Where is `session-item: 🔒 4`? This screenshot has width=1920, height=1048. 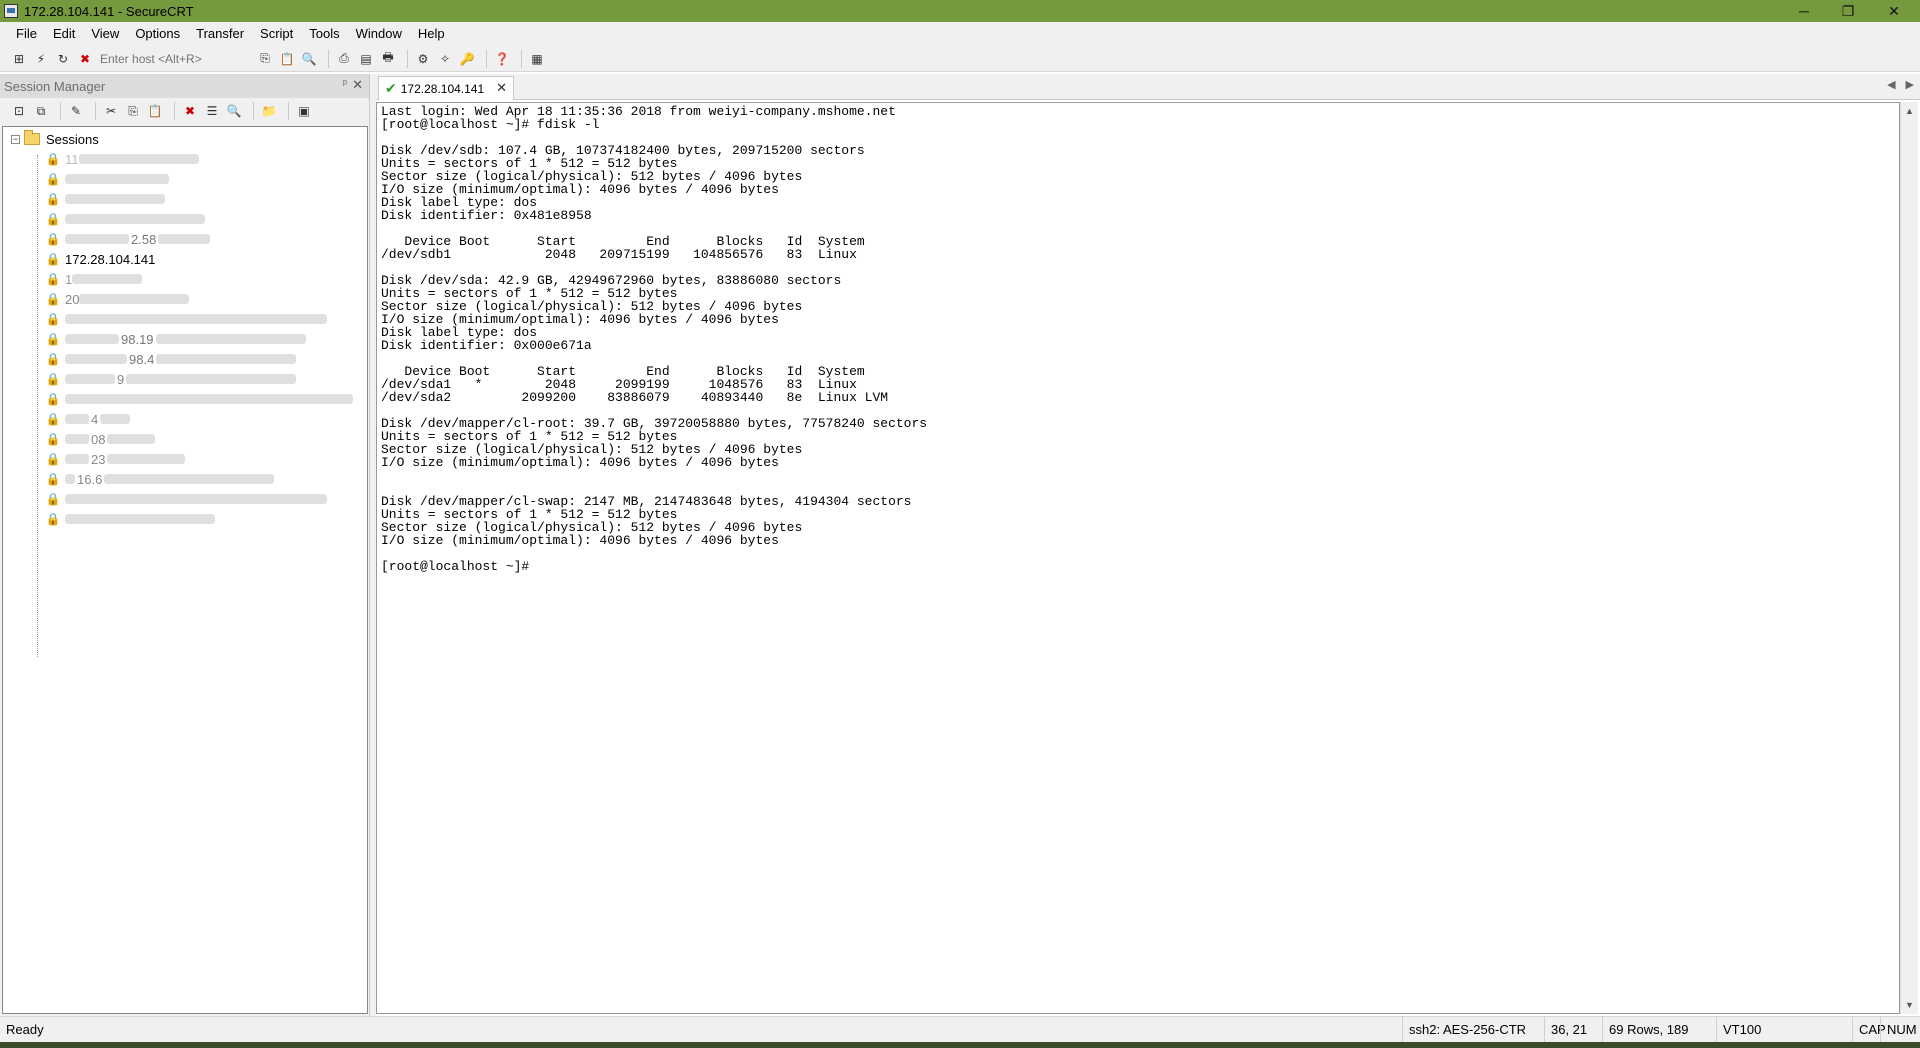 session-item: 🔒 4 is located at coordinates (185, 419).